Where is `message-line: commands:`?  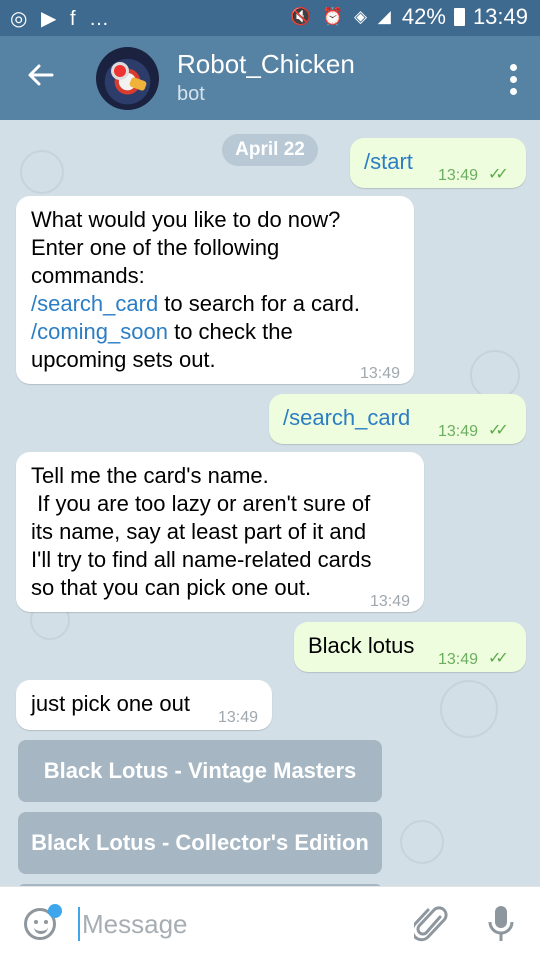 message-line: commands: is located at coordinates (88, 275).